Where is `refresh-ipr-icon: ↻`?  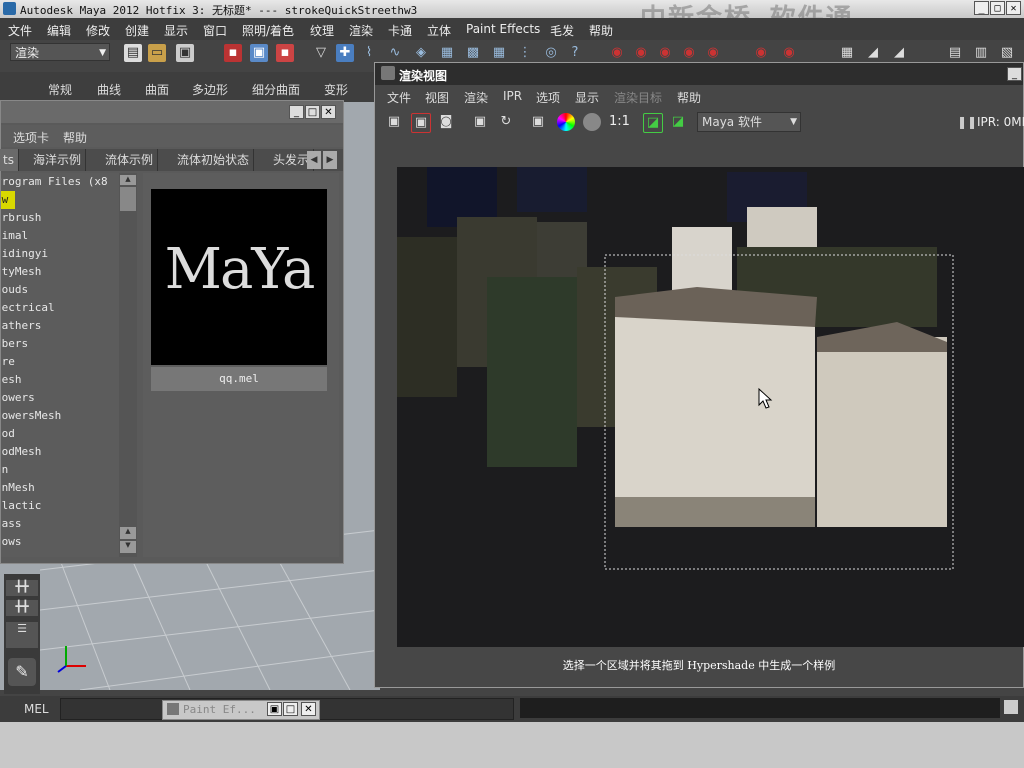
refresh-ipr-icon: ↻ is located at coordinates (506, 122).